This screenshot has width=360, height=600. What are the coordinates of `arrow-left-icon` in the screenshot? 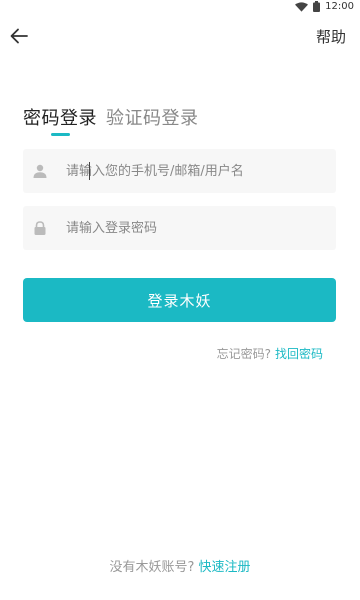 It's located at (19, 36).